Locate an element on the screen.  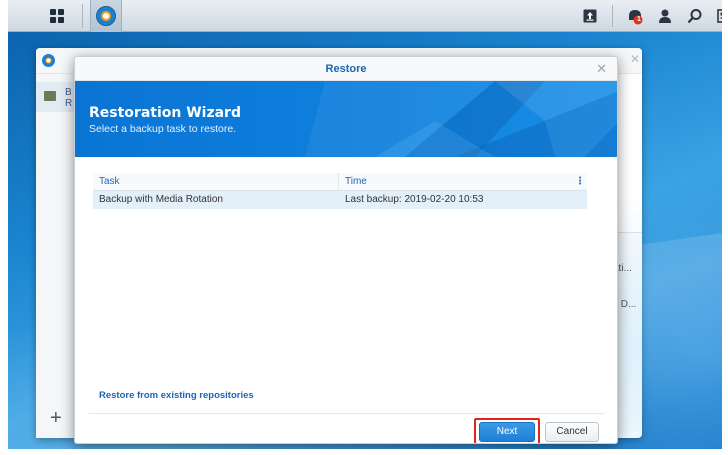
upload-icon is located at coordinates (590, 16).